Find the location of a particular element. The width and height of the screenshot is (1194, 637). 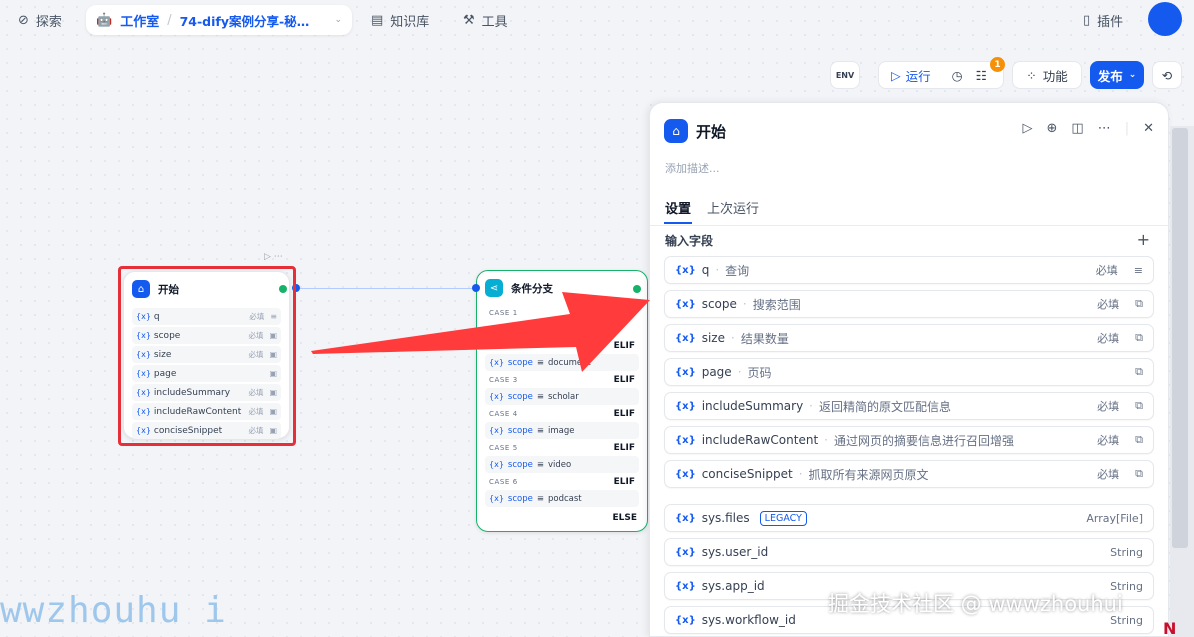

condition-value: document is located at coordinates (569, 362).